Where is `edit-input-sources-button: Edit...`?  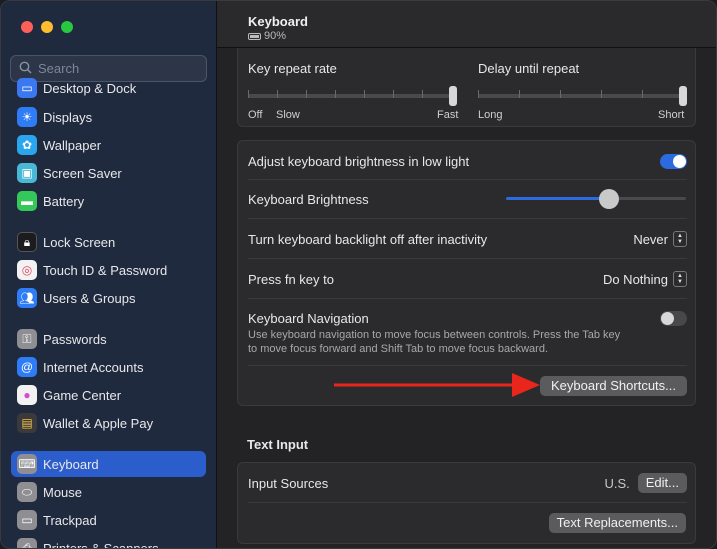 edit-input-sources-button: Edit... is located at coordinates (662, 483).